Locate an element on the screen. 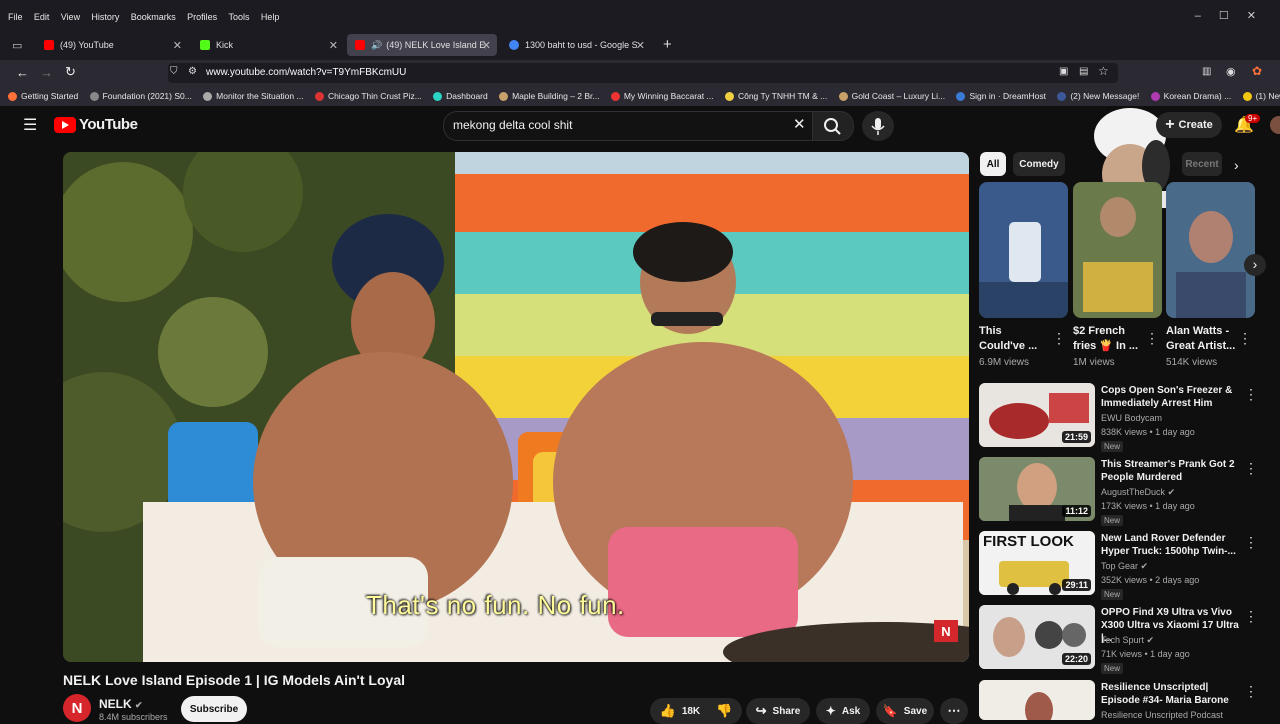 The image size is (1280, 724). share-button: ↪ Share is located at coordinates (778, 711).